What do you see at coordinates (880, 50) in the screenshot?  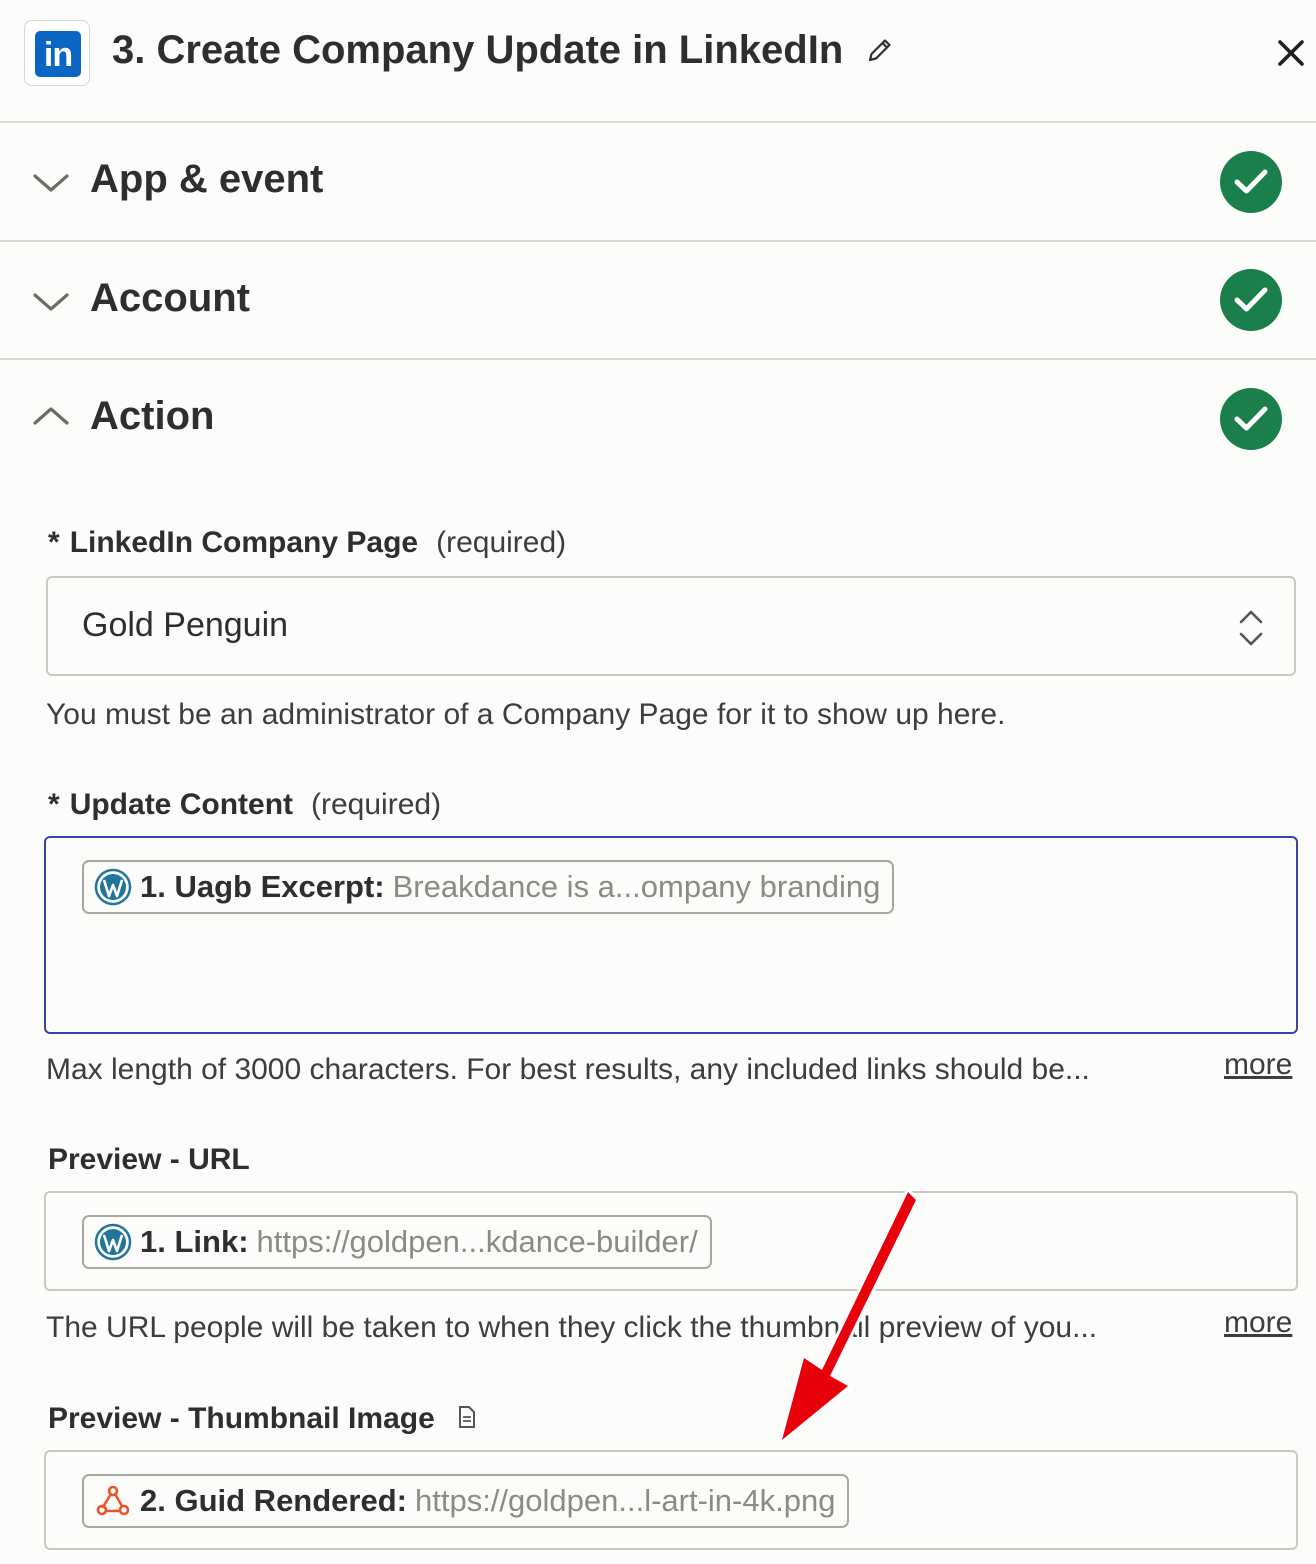 I see `pencil-edit-icon` at bounding box center [880, 50].